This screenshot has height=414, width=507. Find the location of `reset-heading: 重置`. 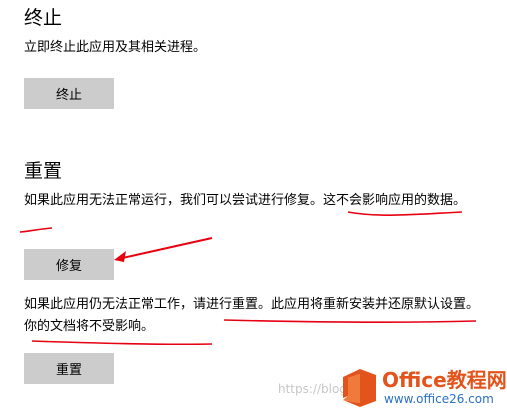

reset-heading: 重置 is located at coordinates (43, 171).